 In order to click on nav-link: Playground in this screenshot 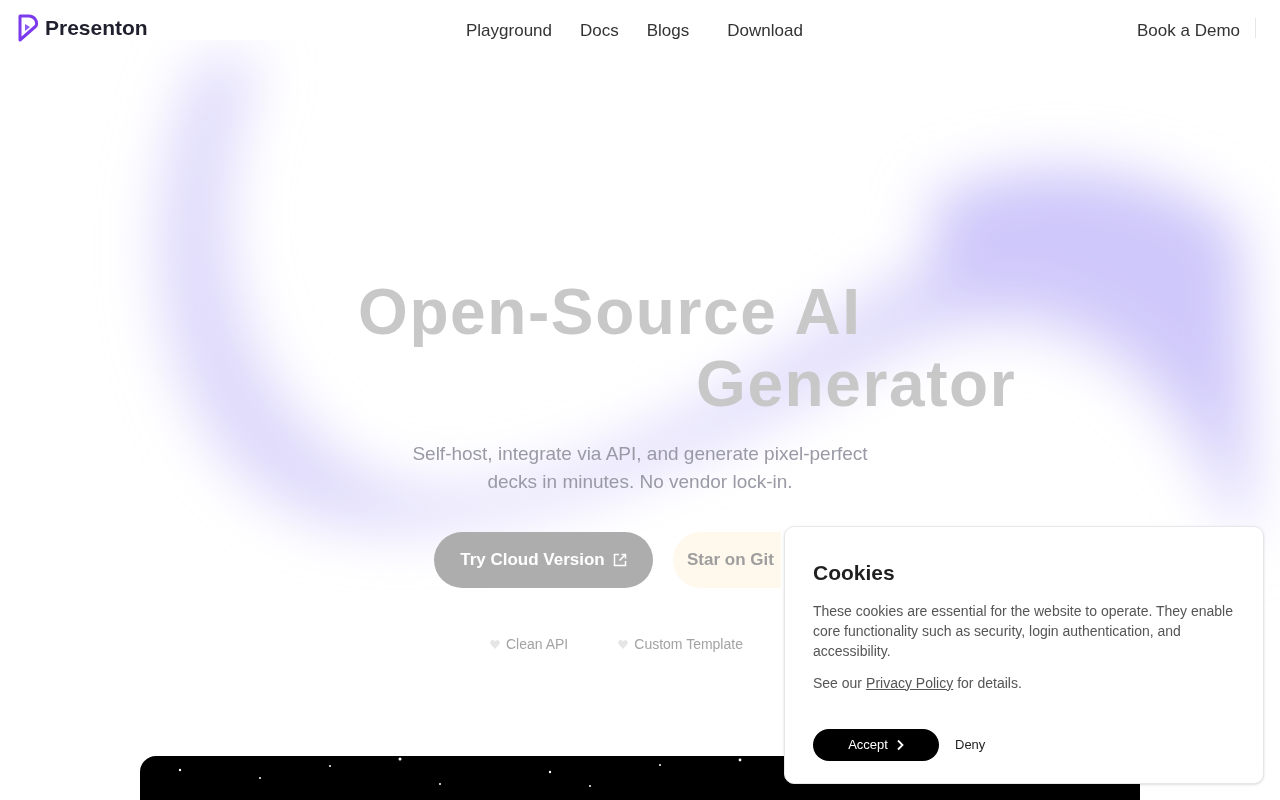, I will do `click(509, 31)`.